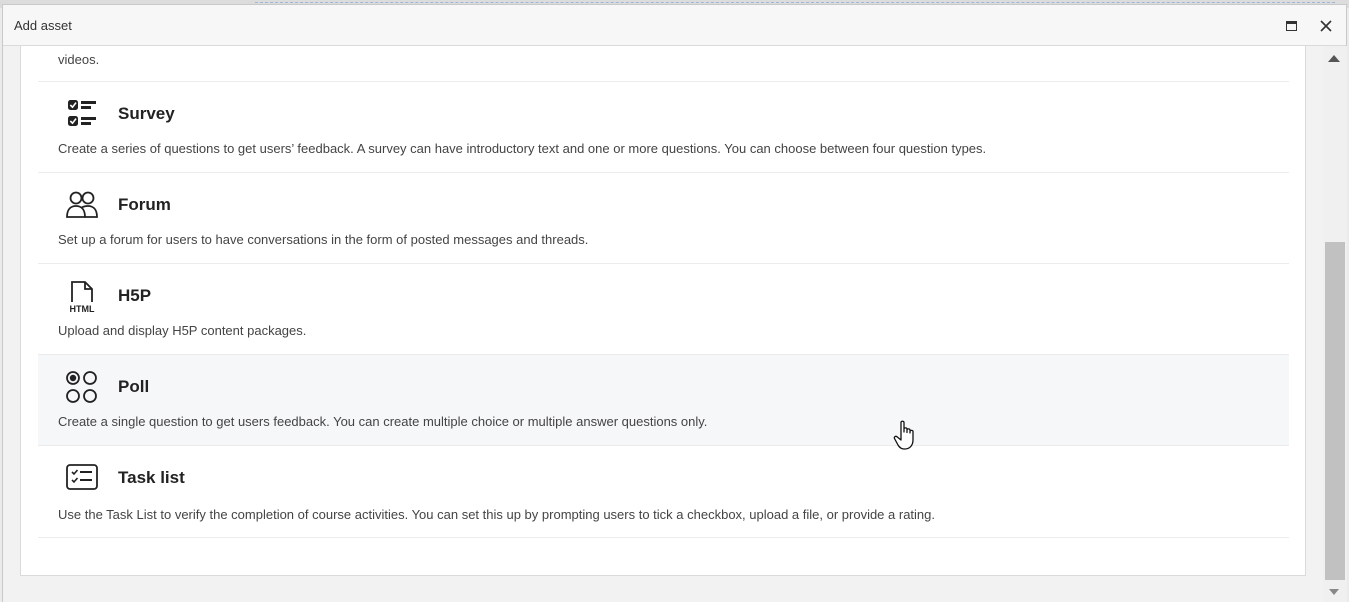 Image resolution: width=1349 pixels, height=602 pixels. I want to click on scroll-down-arrow-icon, so click(1334, 592).